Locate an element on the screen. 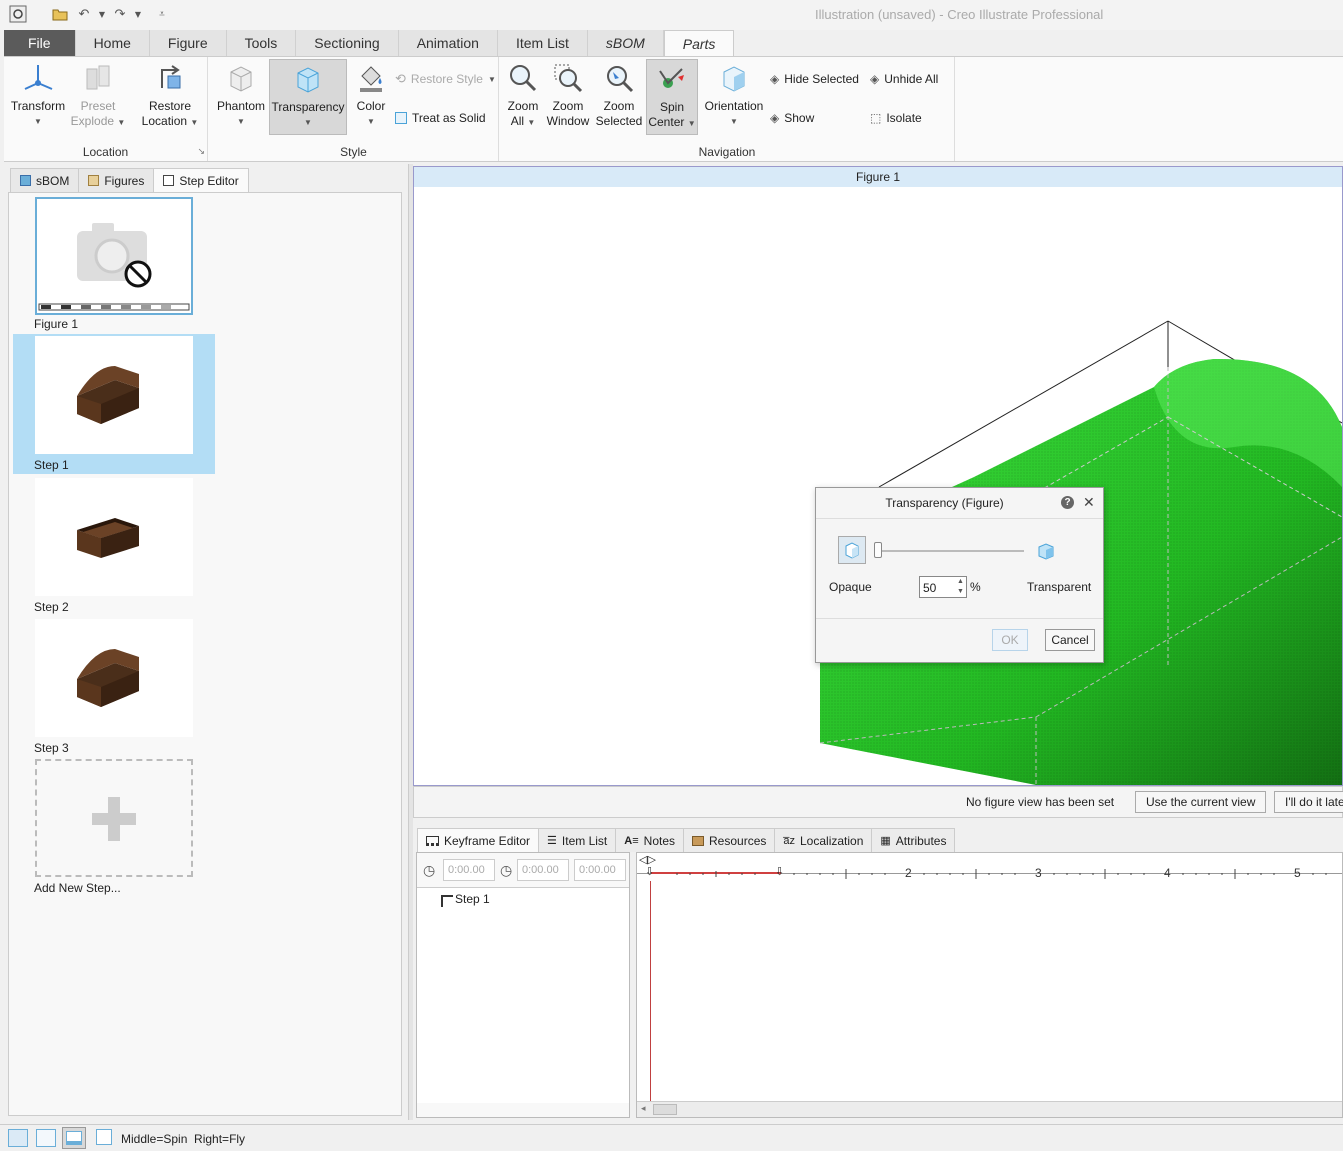 The height and width of the screenshot is (1151, 1343). orientation-button: Orientation ▼ is located at coordinates (734, 95).